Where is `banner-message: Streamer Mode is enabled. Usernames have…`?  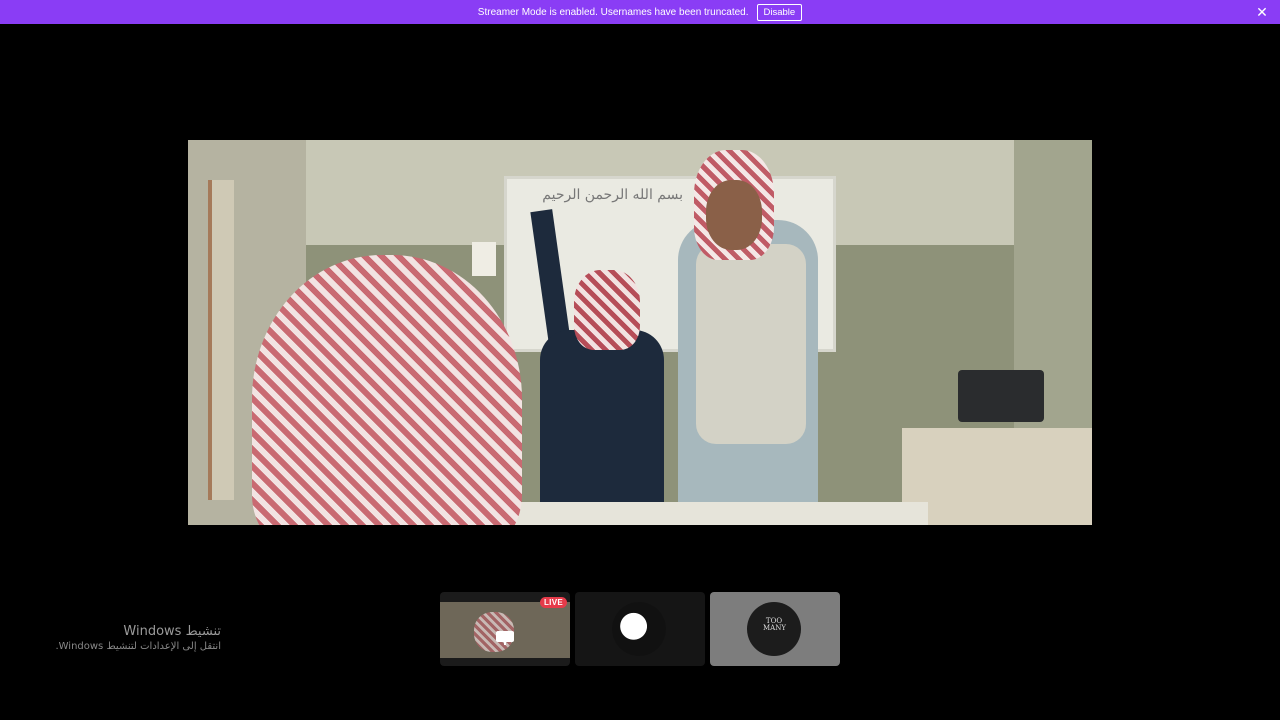
banner-message: Streamer Mode is enabled. Usernames have… is located at coordinates (613, 12).